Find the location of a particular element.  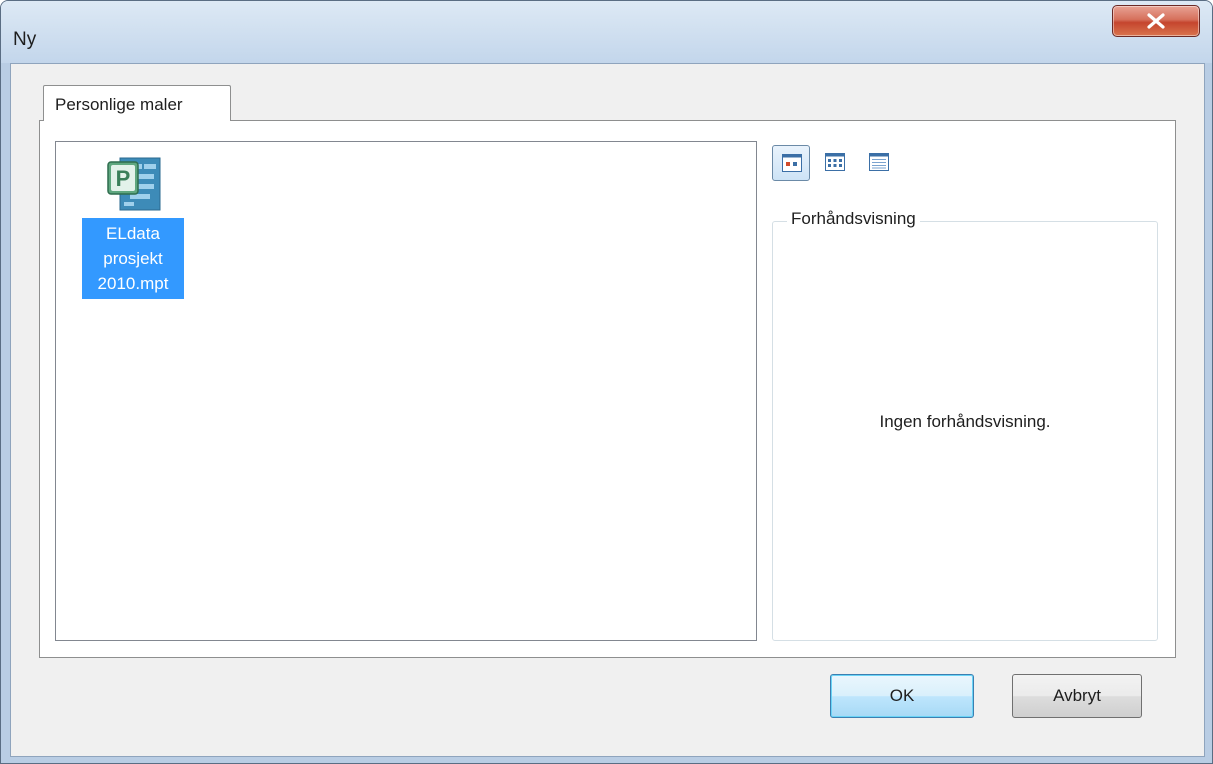

window-title: Ny is located at coordinates (25, 39).